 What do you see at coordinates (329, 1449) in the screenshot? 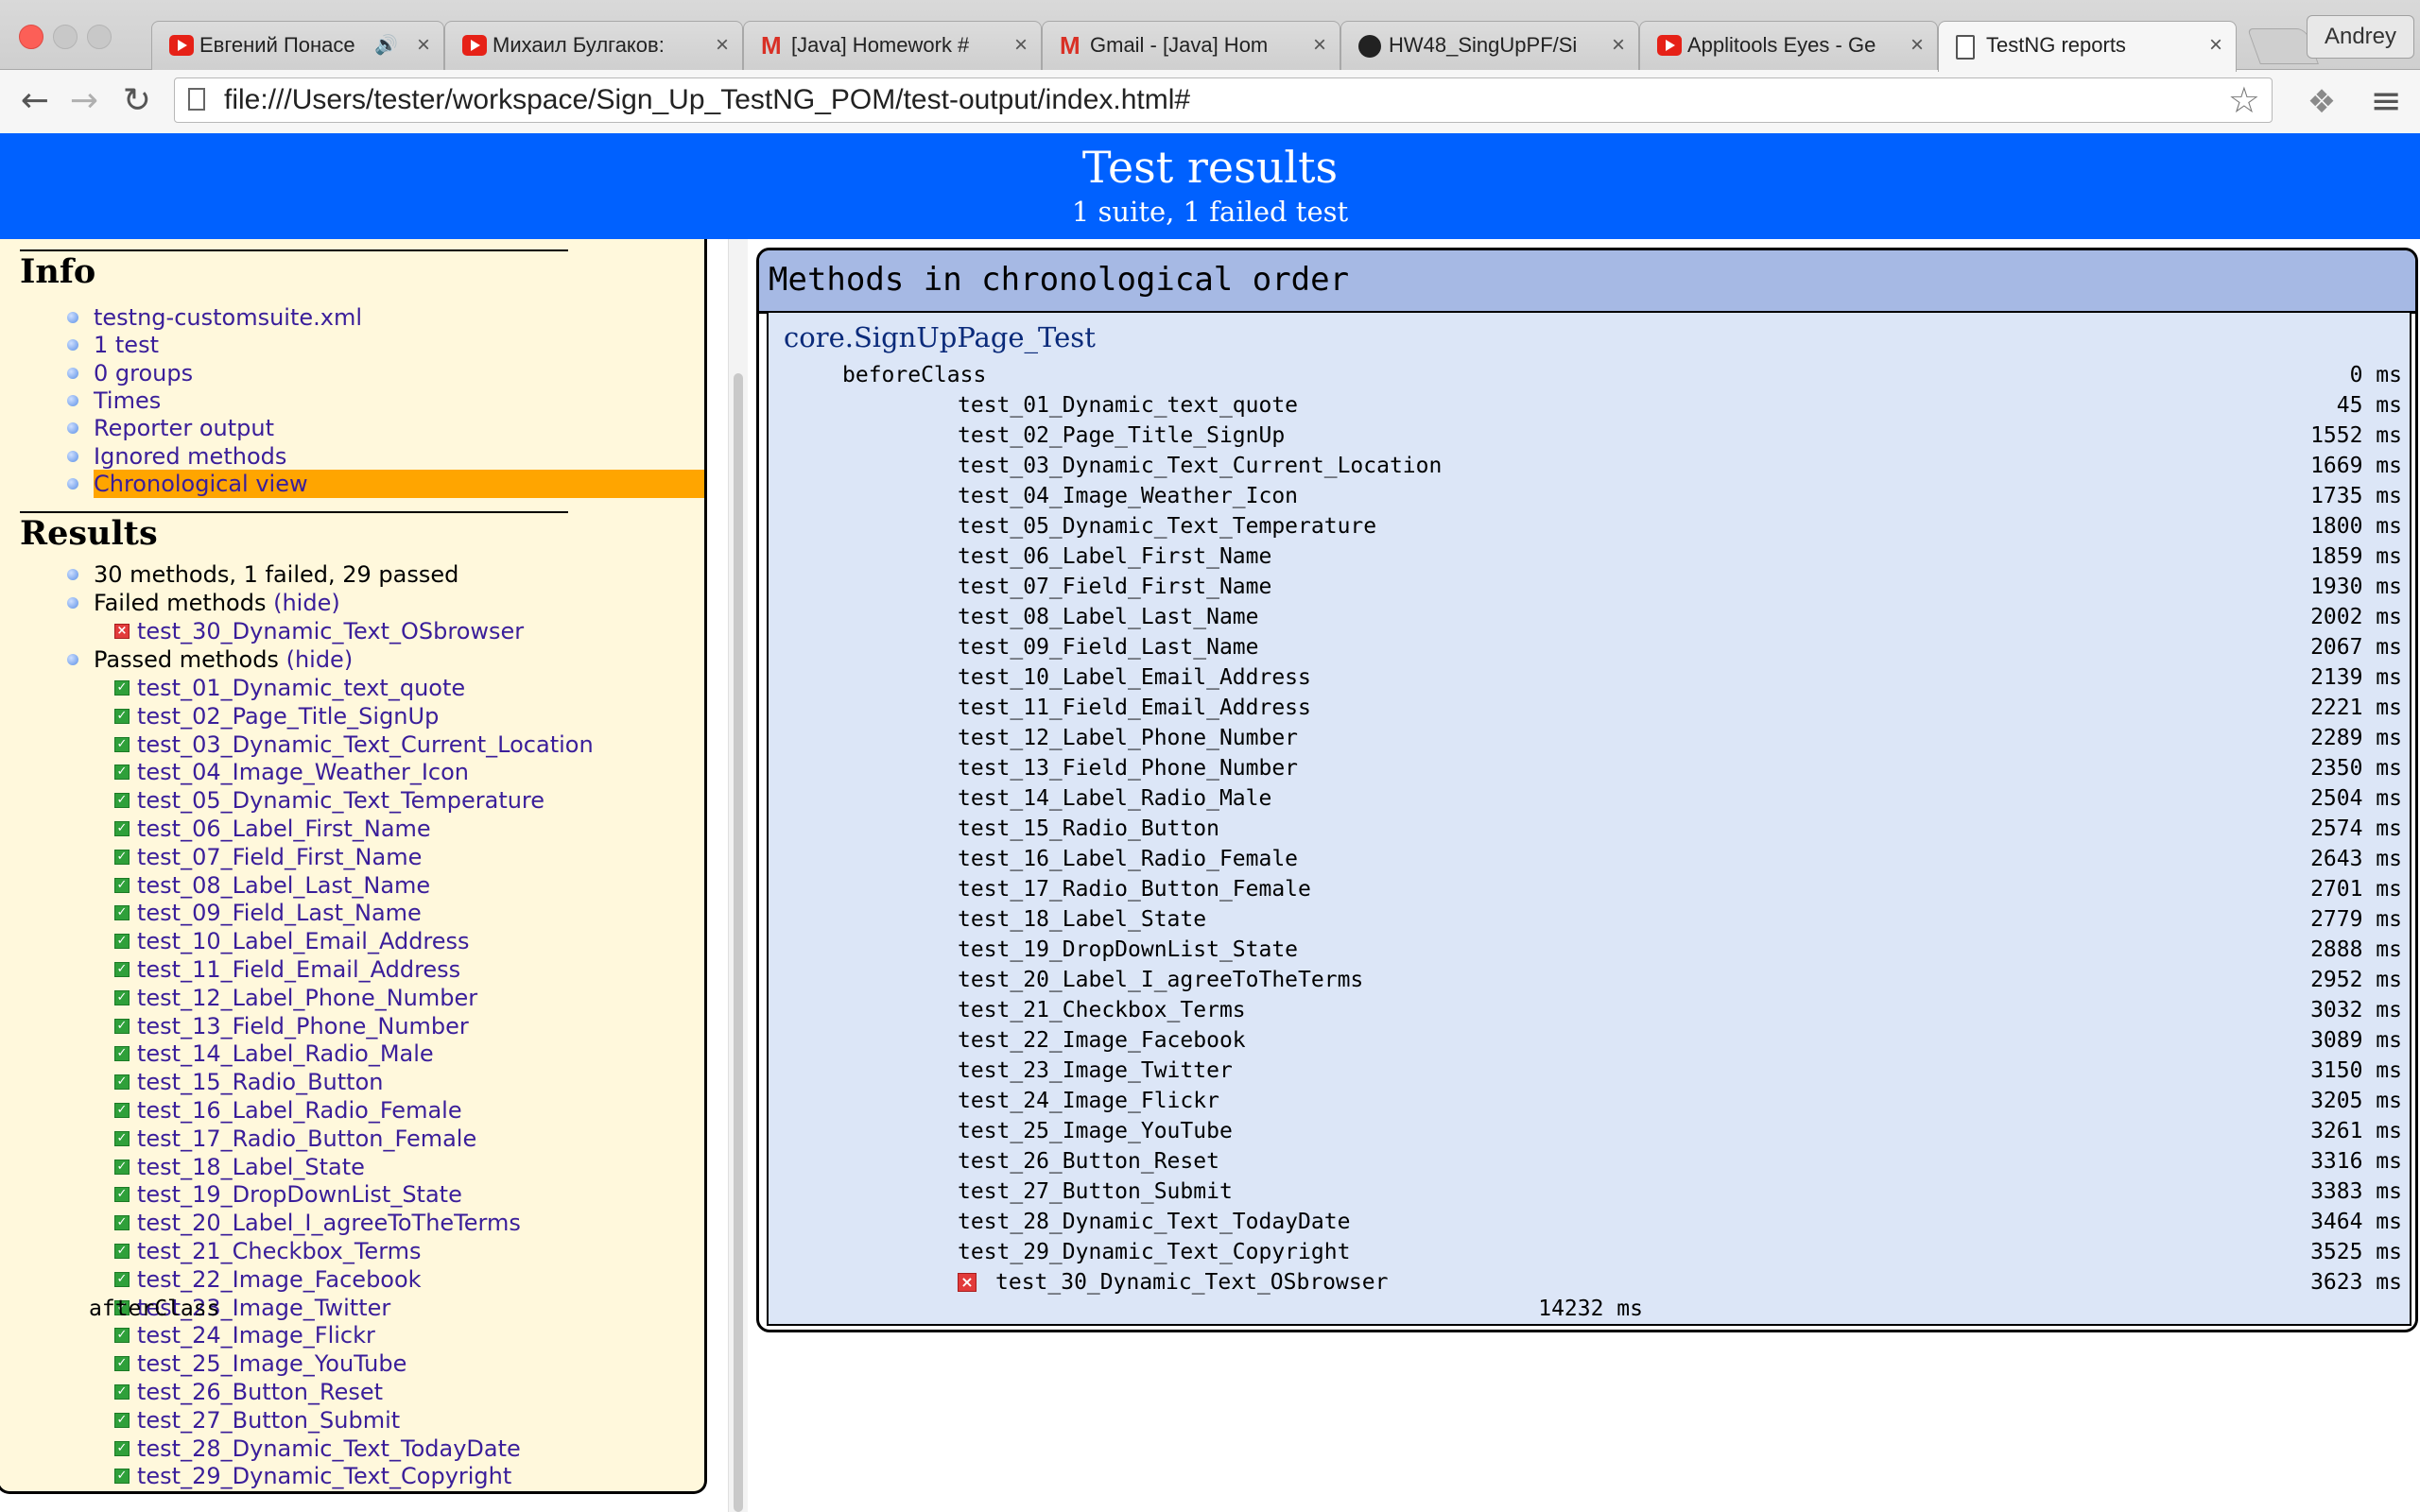
I see `passed-method-link: test_28_Dynamic_Text_TodayDate` at bounding box center [329, 1449].